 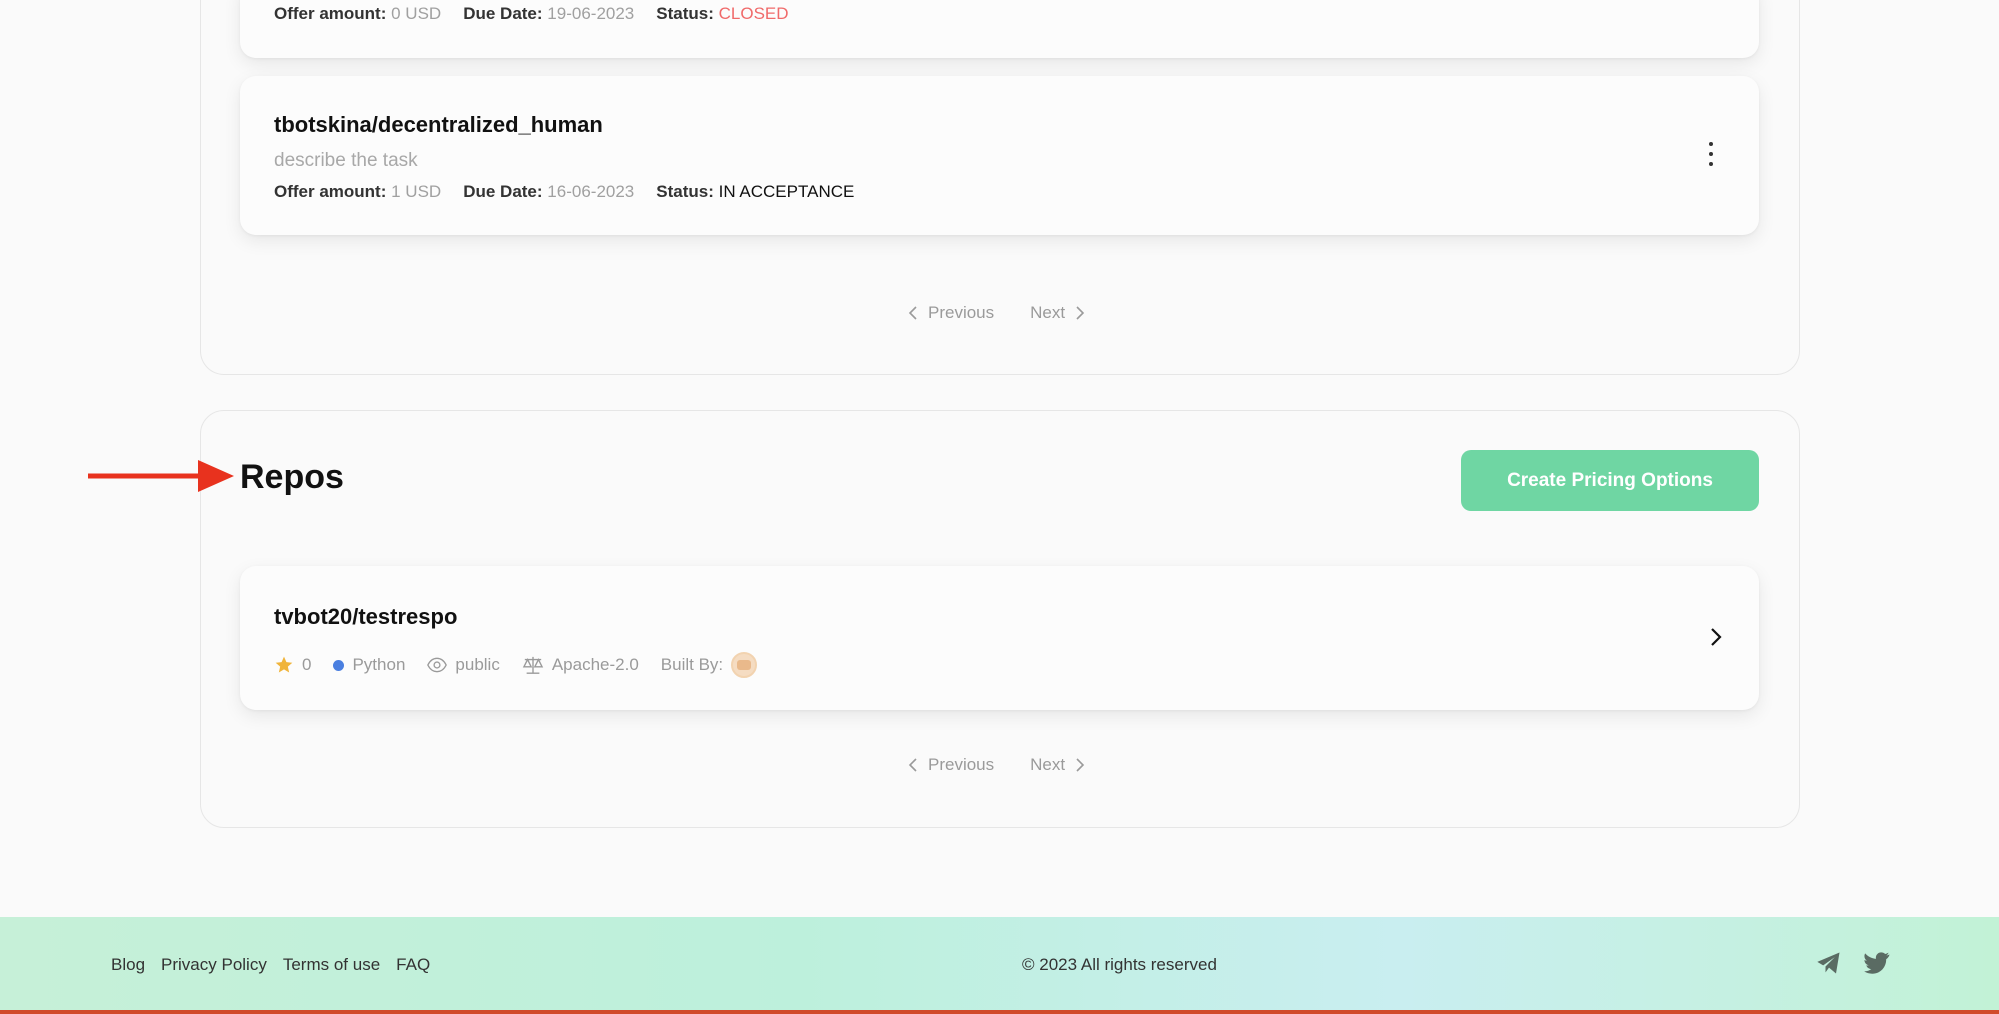 I want to click on repo-language: Python, so click(x=369, y=665).